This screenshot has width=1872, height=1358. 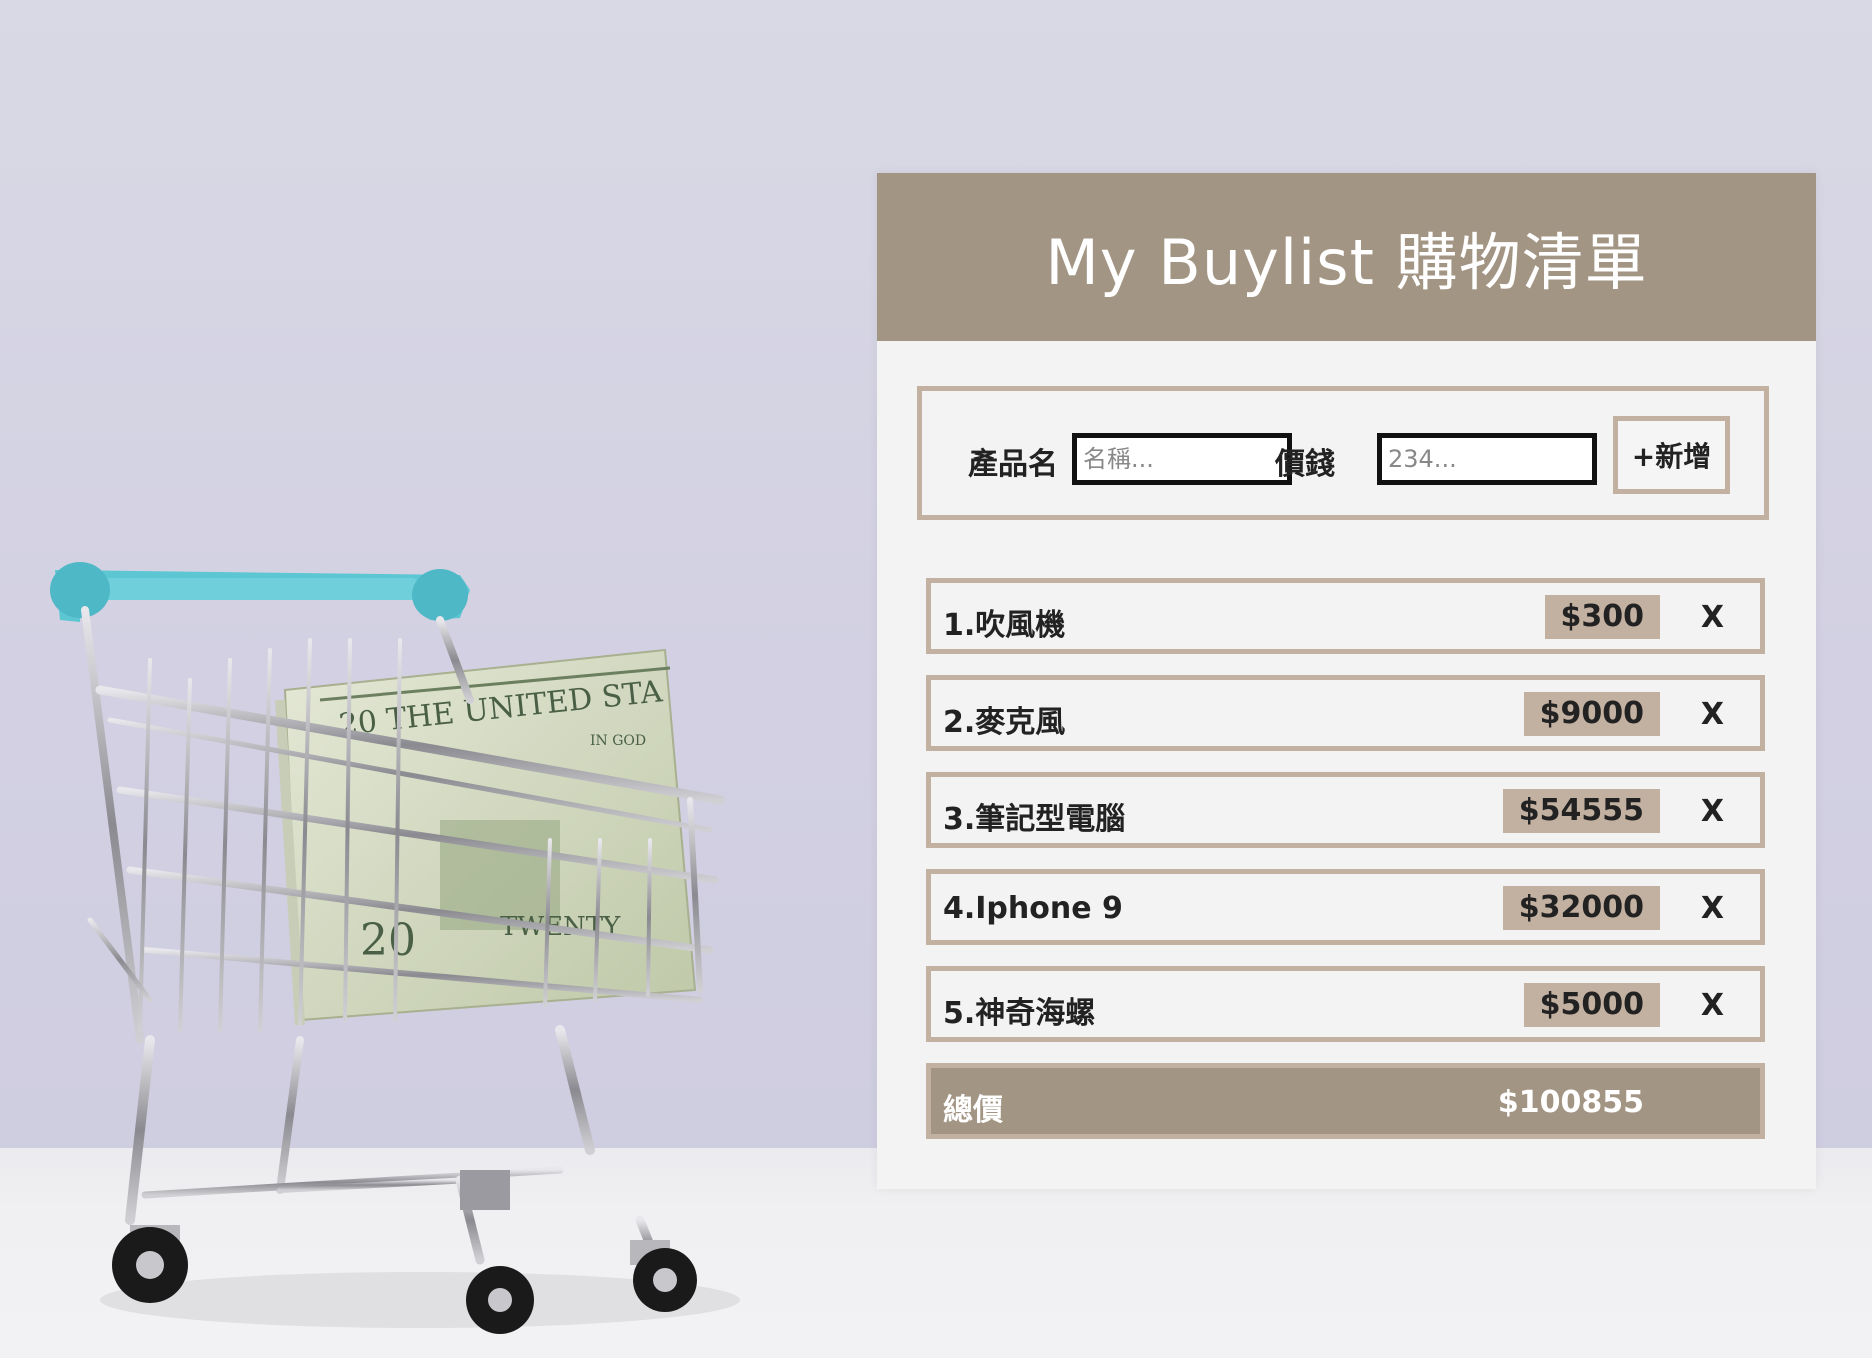 I want to click on price-input, so click(x=1487, y=459).